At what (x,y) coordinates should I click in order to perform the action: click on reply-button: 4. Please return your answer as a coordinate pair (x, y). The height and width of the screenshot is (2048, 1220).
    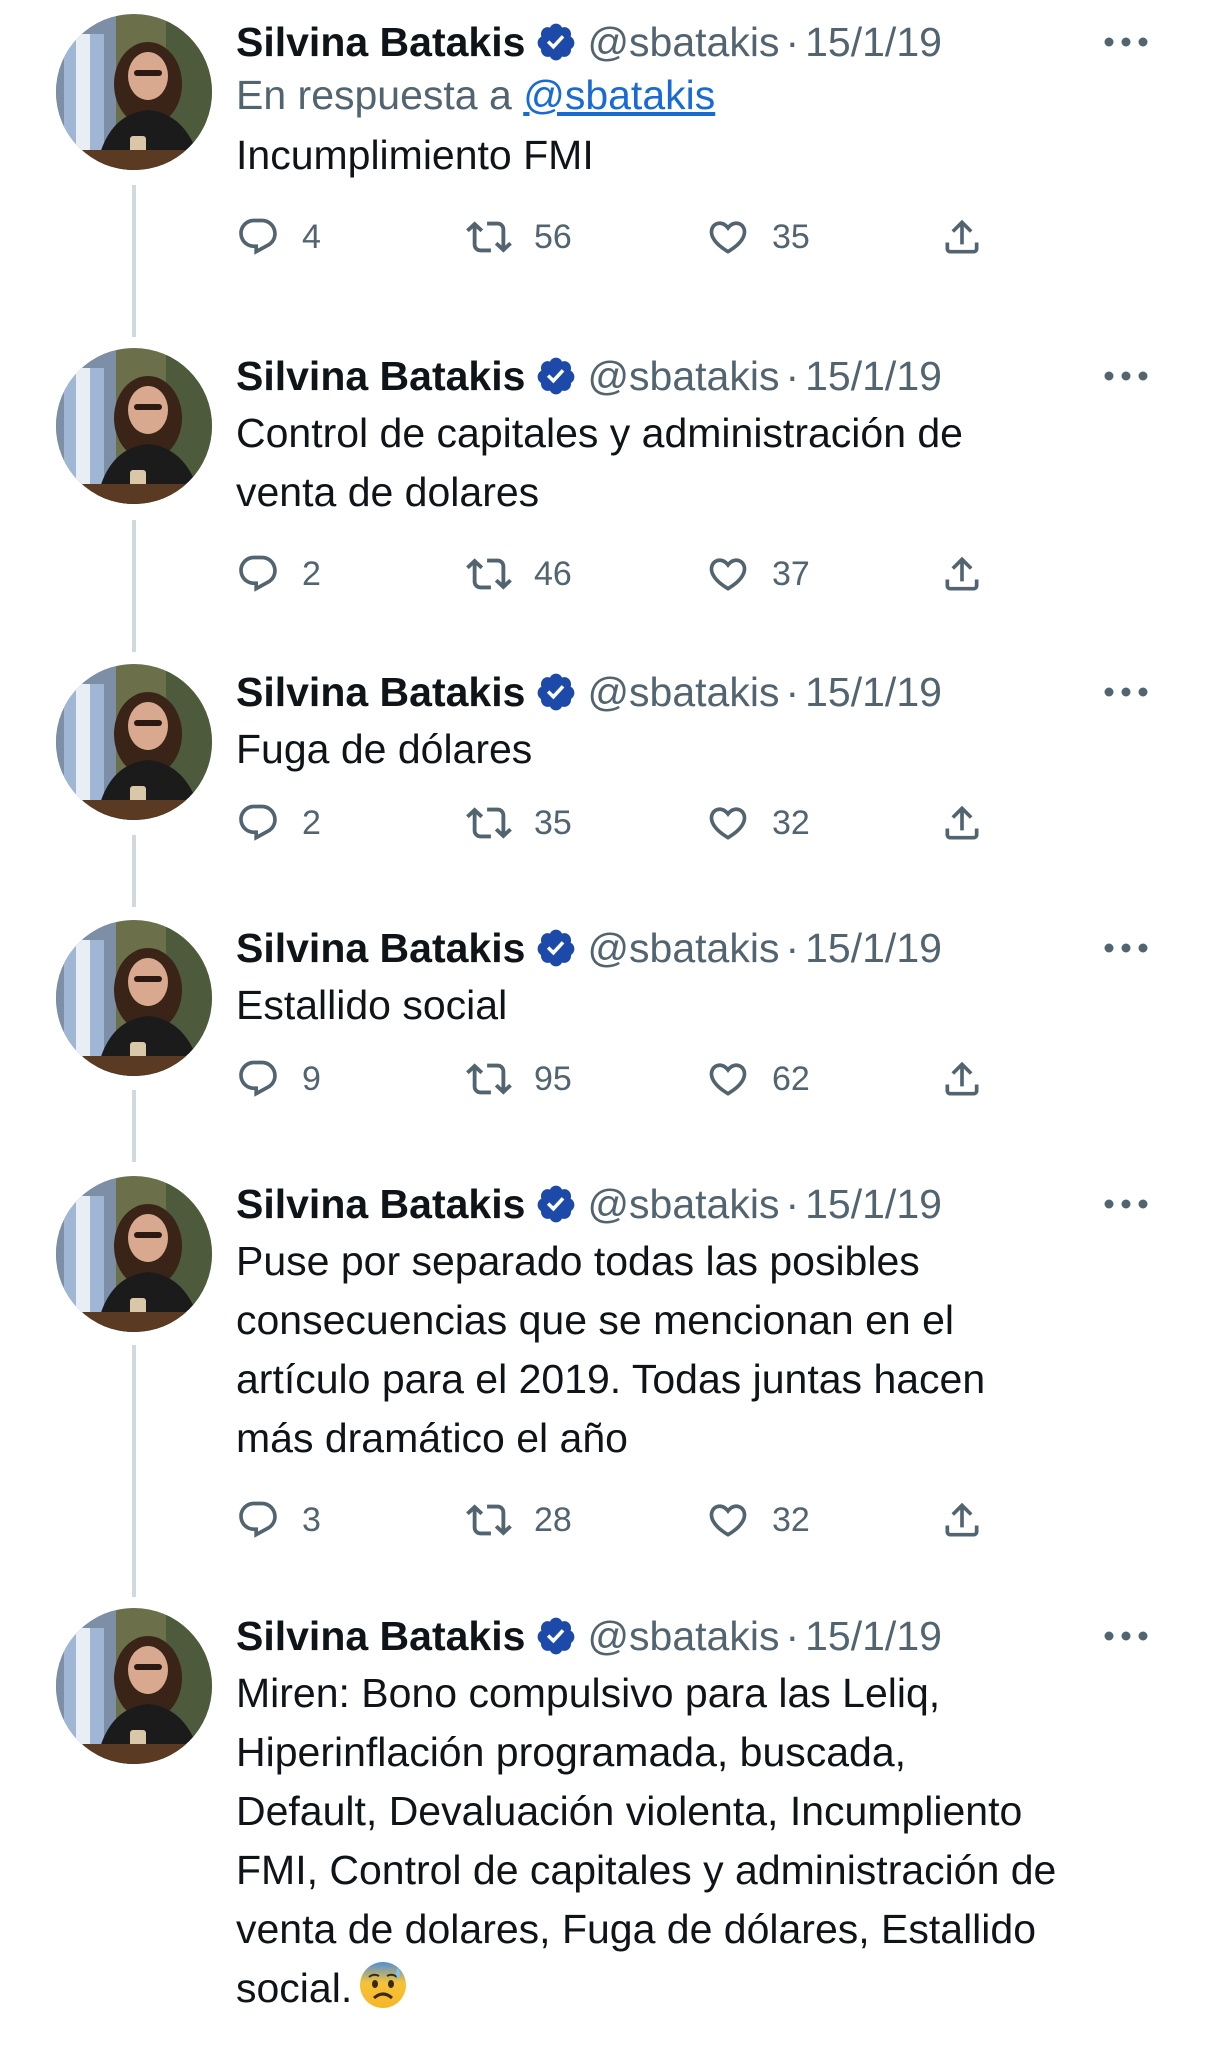
    Looking at the image, I should click on (278, 237).